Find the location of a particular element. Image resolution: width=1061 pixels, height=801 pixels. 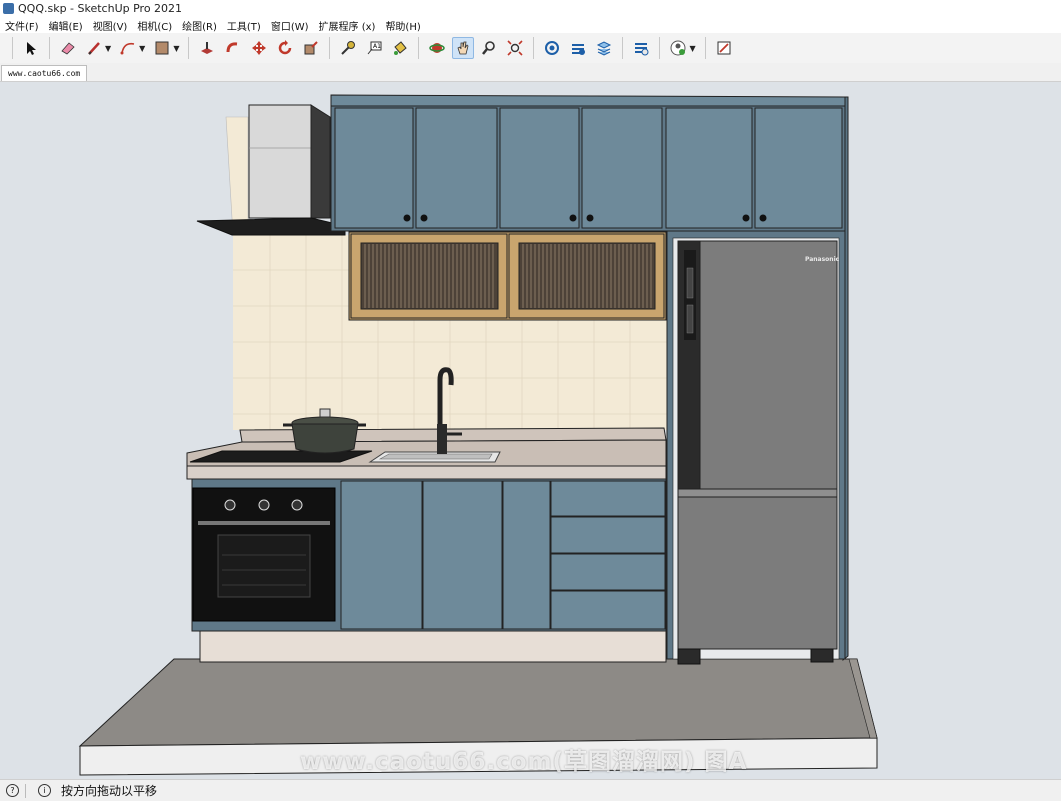

menu-file: 文件(F) is located at coordinates (22, 25).